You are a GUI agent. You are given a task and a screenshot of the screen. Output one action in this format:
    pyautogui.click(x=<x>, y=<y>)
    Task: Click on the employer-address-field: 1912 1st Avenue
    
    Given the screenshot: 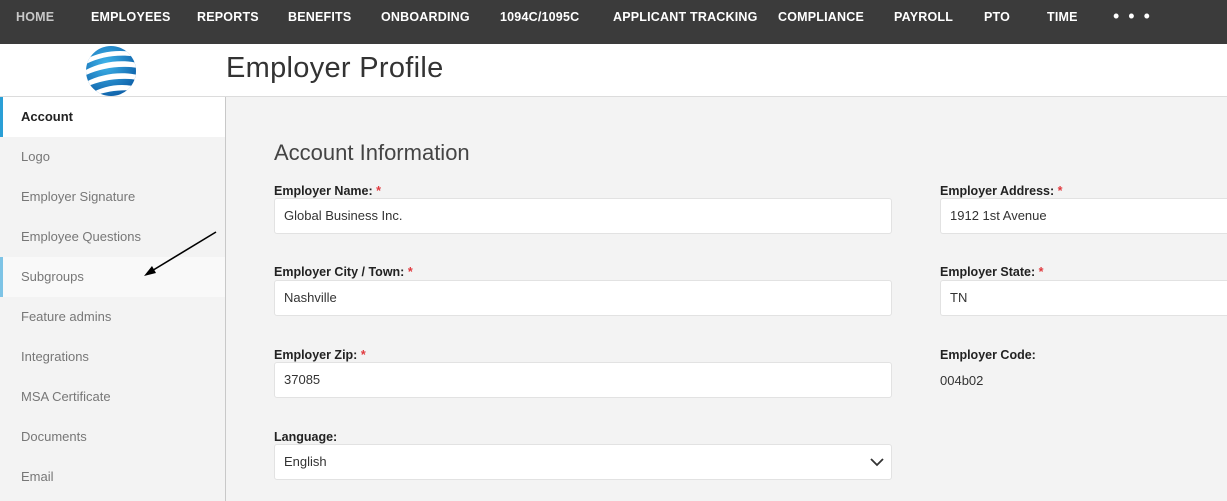 What is the action you would take?
    pyautogui.click(x=1083, y=216)
    